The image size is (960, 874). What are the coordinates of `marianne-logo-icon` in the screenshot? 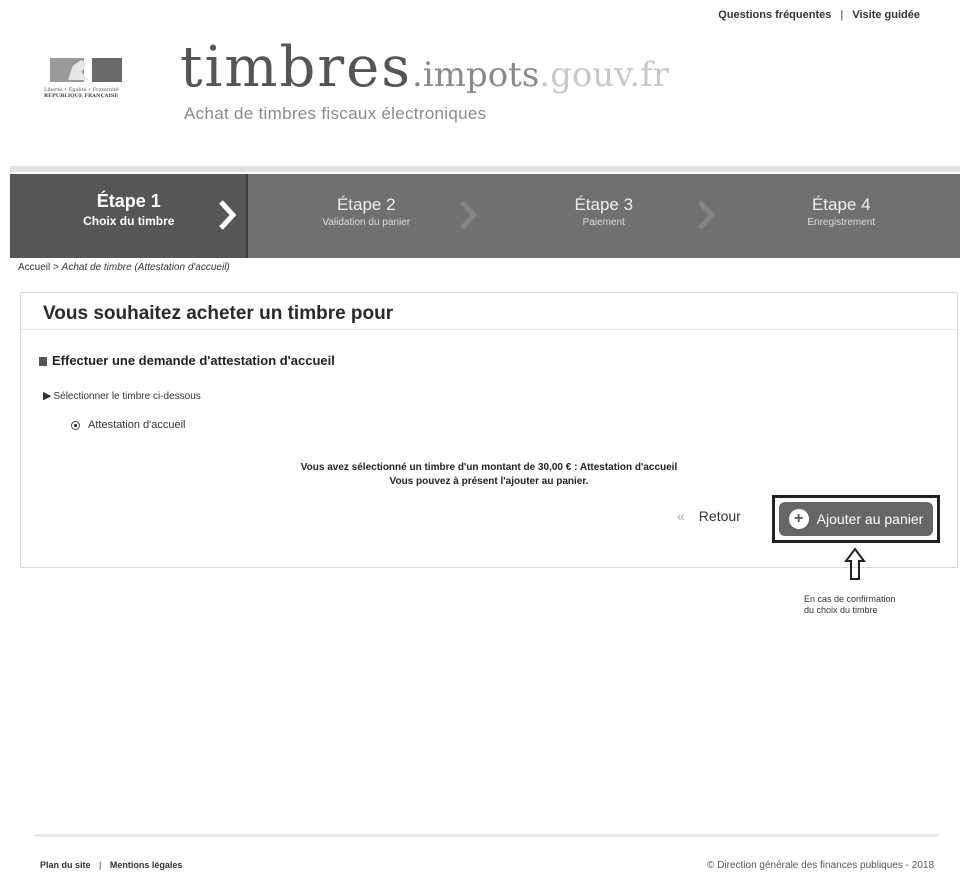 It's located at (84, 70).